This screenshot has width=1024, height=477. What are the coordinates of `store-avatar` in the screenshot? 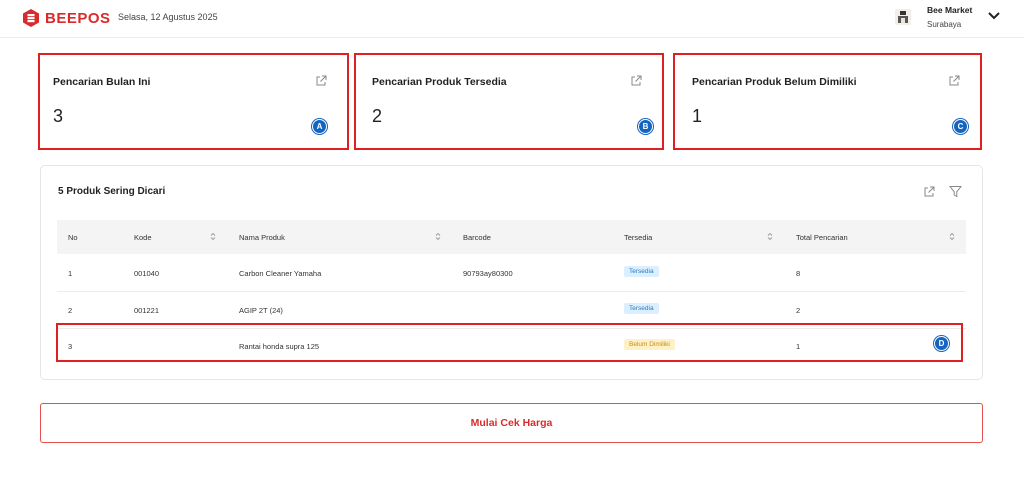 It's located at (903, 17).